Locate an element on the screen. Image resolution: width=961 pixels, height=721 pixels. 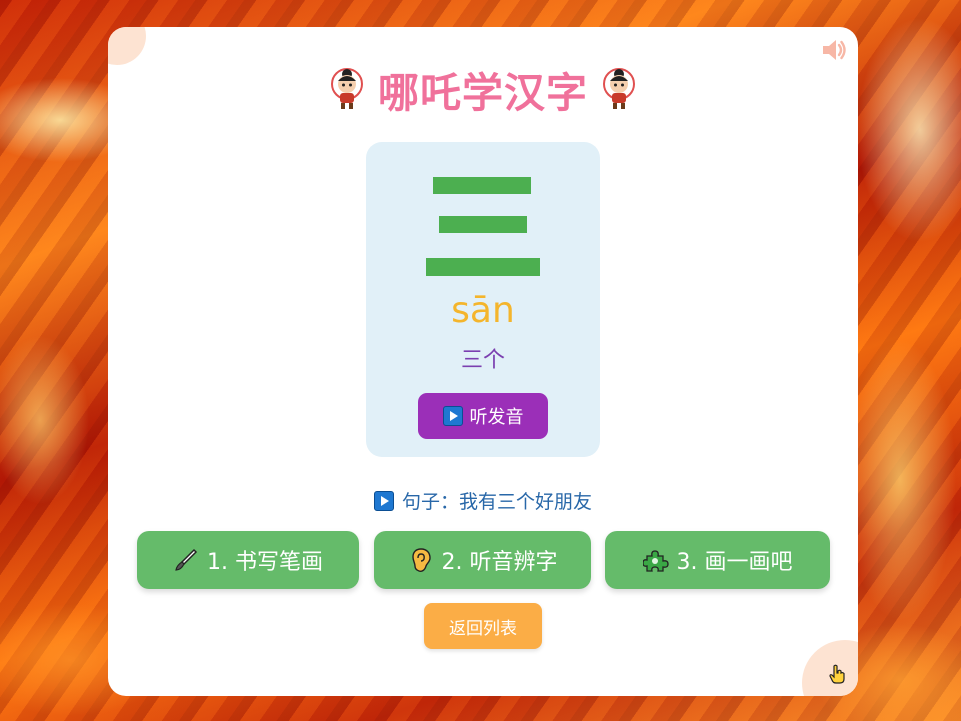
character-glyph is located at coordinates (483, 226).